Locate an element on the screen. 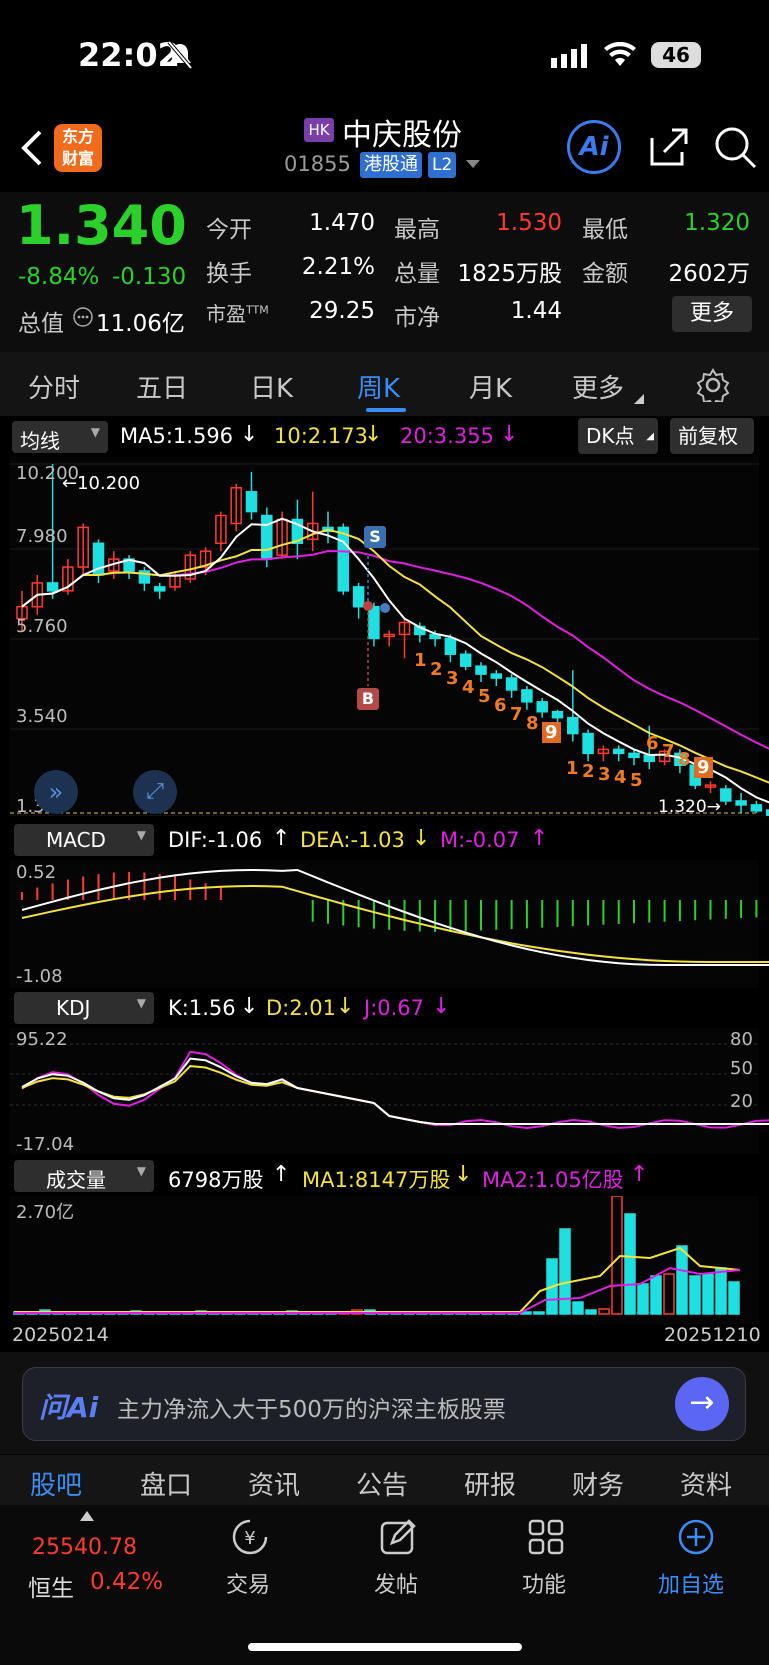 The image size is (769, 1665). dock-functions: 功能 is located at coordinates (544, 1583).